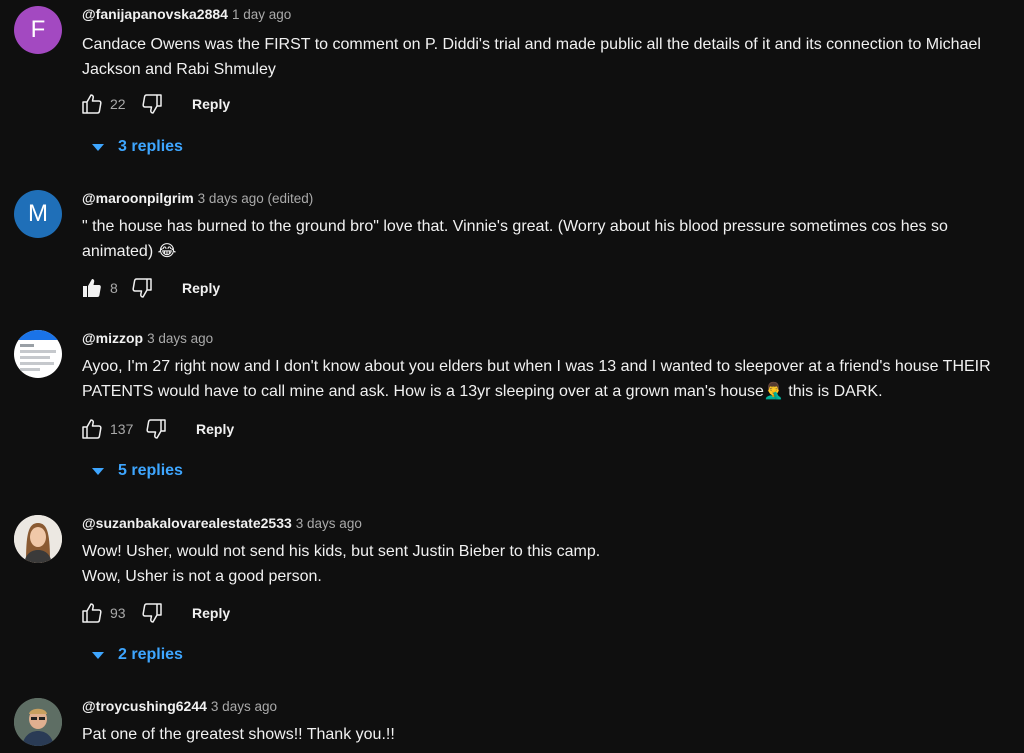 This screenshot has height=753, width=1024. Describe the element at coordinates (118, 613) in the screenshot. I see `like-count: 93` at that location.